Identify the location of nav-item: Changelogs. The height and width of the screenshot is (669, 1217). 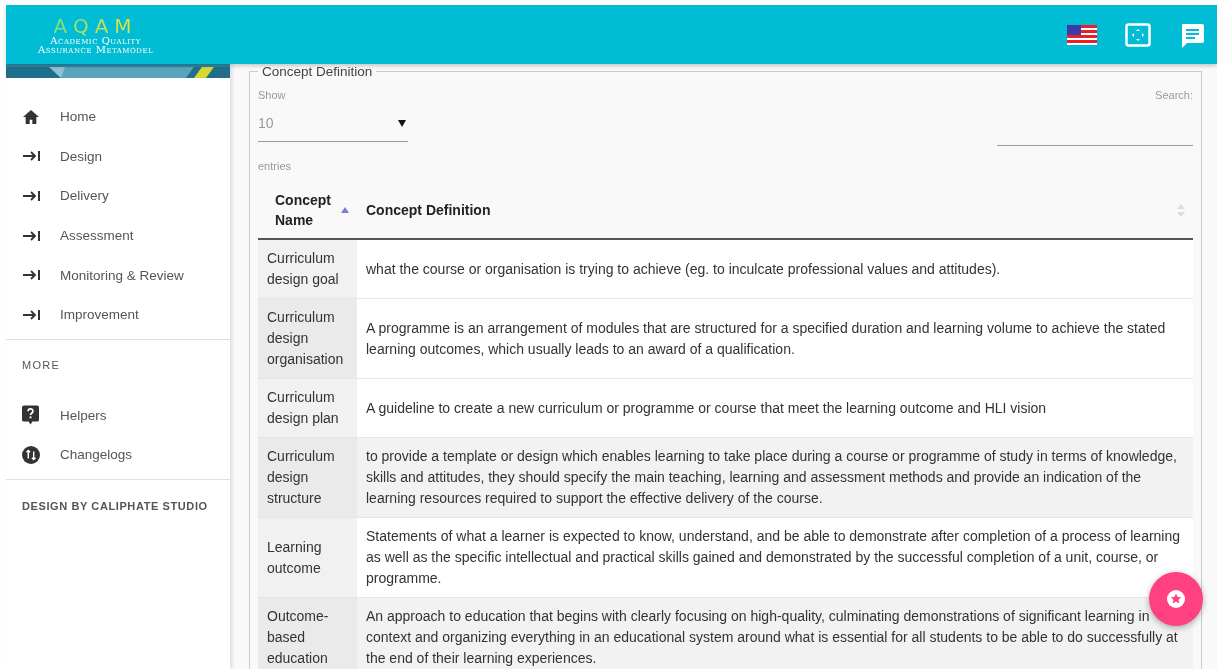
(118, 455).